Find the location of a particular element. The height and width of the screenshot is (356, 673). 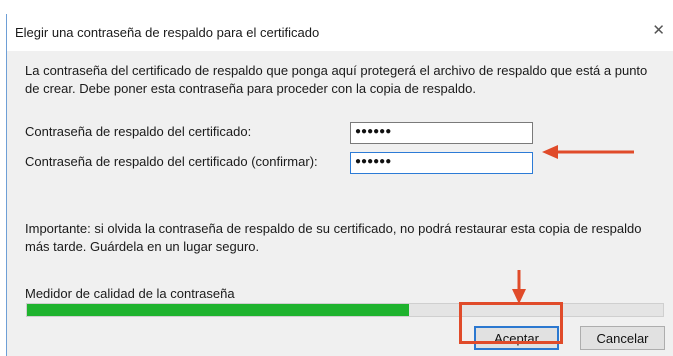

annotation-arrows is located at coordinates (573, 224).